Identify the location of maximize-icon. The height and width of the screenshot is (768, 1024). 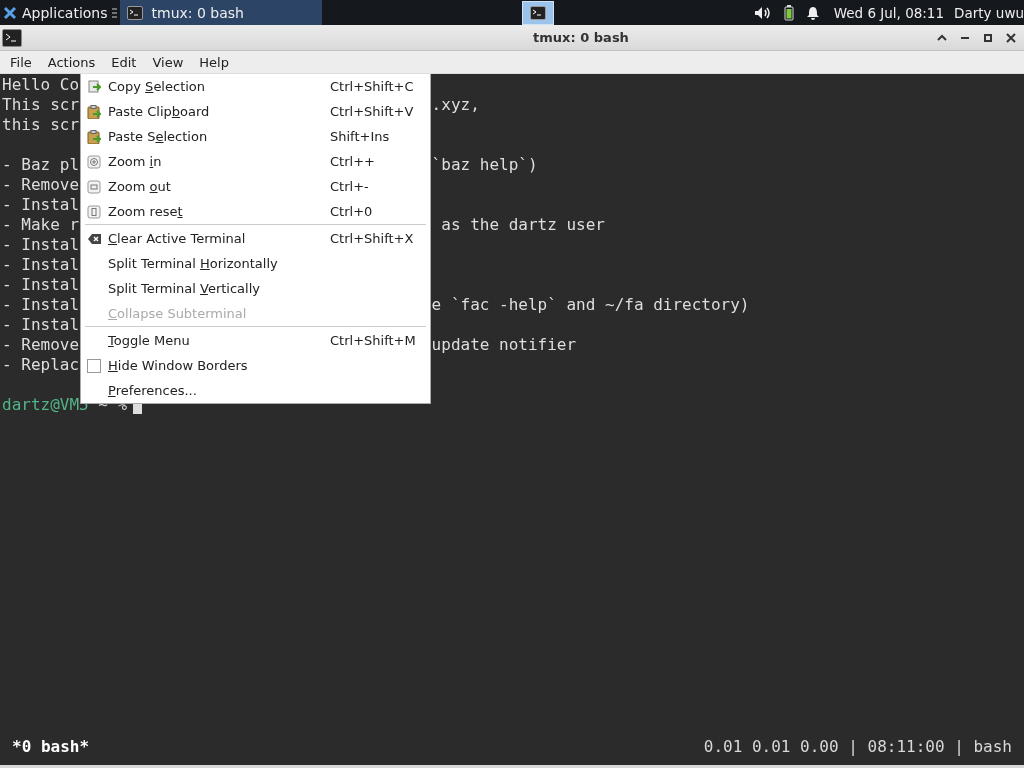
(988, 37).